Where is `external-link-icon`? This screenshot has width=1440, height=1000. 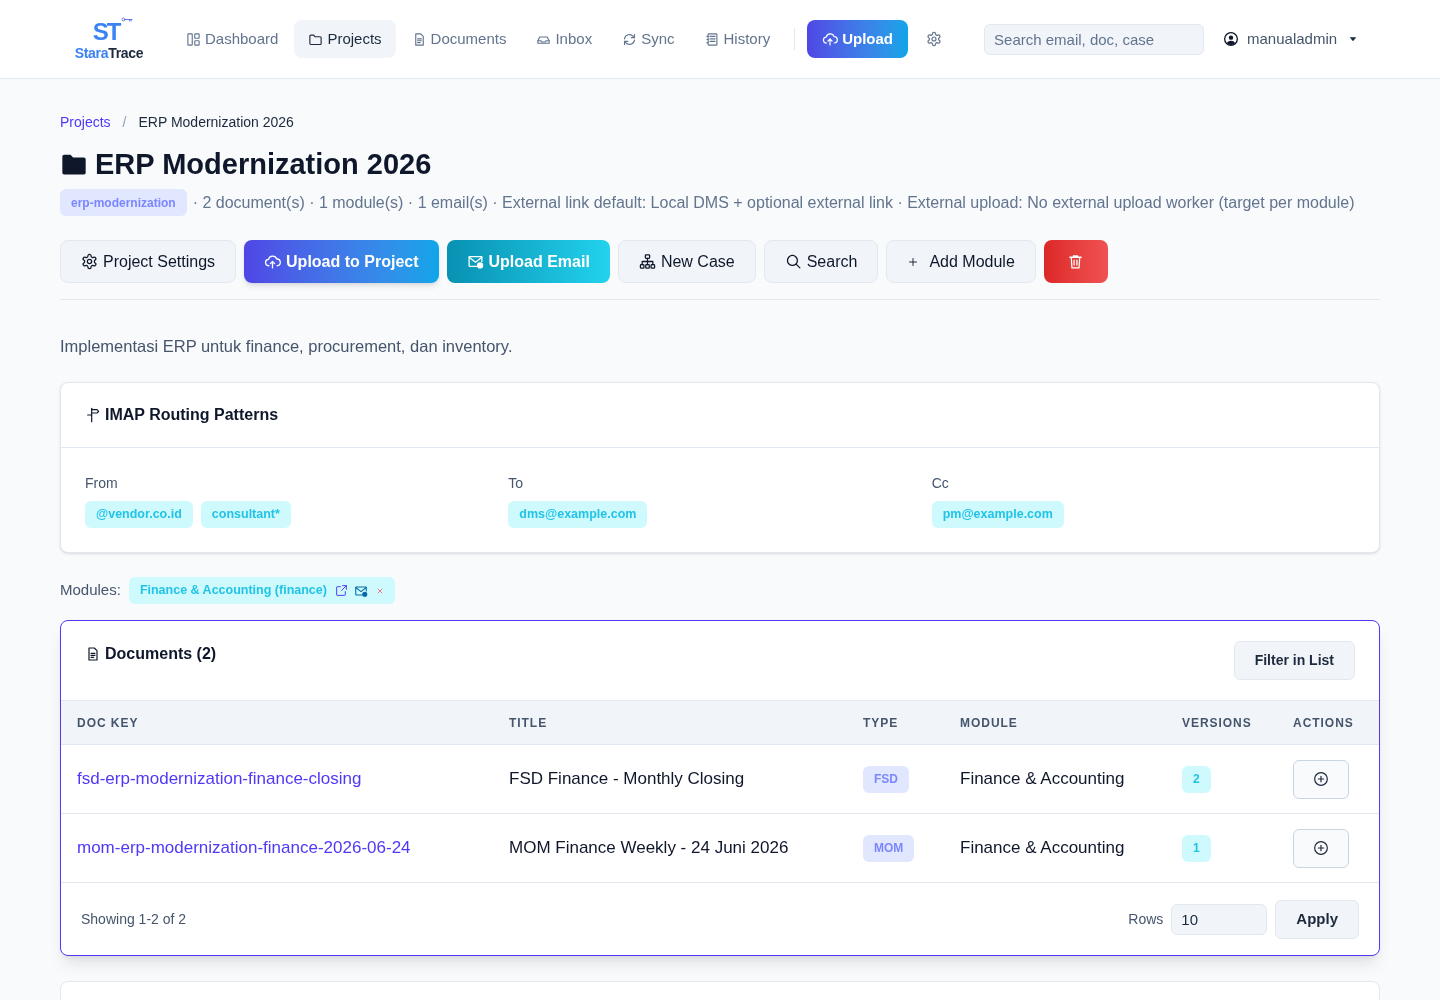
external-link-icon is located at coordinates (341, 590).